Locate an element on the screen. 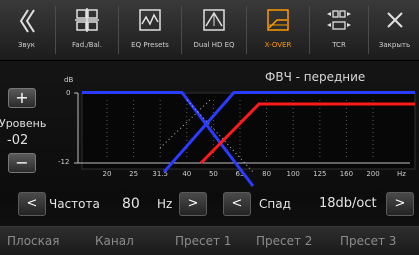 This screenshot has height=255, width=419. freq-next-button: > is located at coordinates (193, 204).